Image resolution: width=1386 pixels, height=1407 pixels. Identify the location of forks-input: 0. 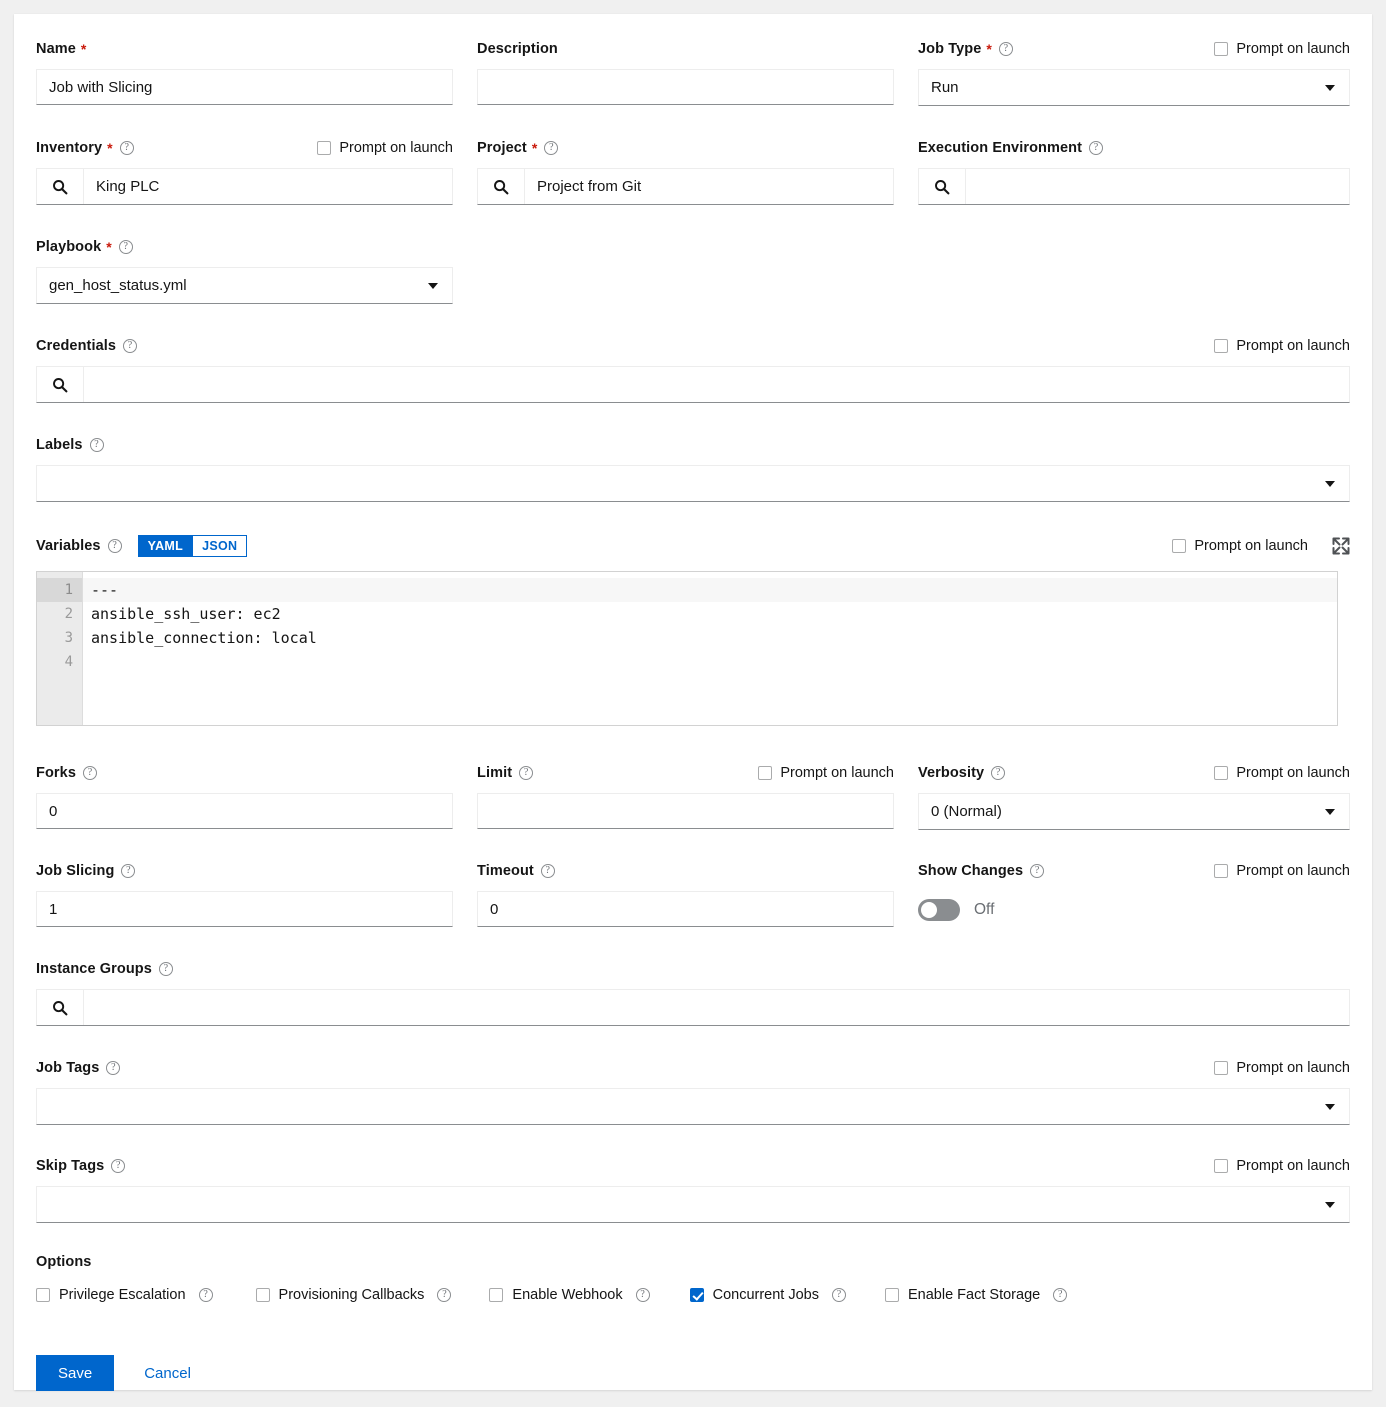
(244, 811).